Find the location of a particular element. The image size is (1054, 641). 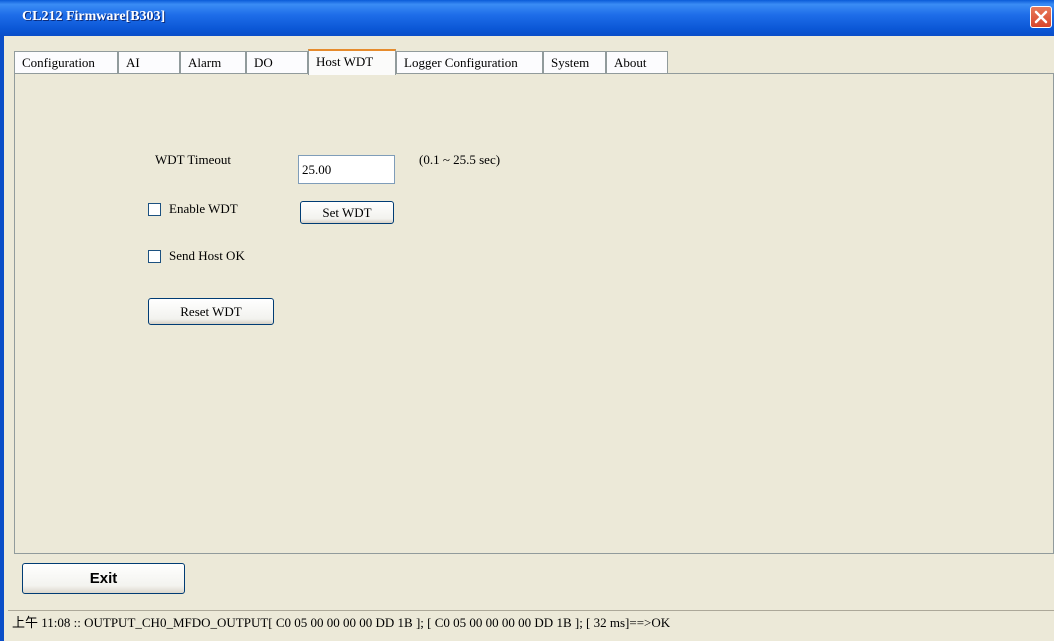

tab-system: System is located at coordinates (574, 62).